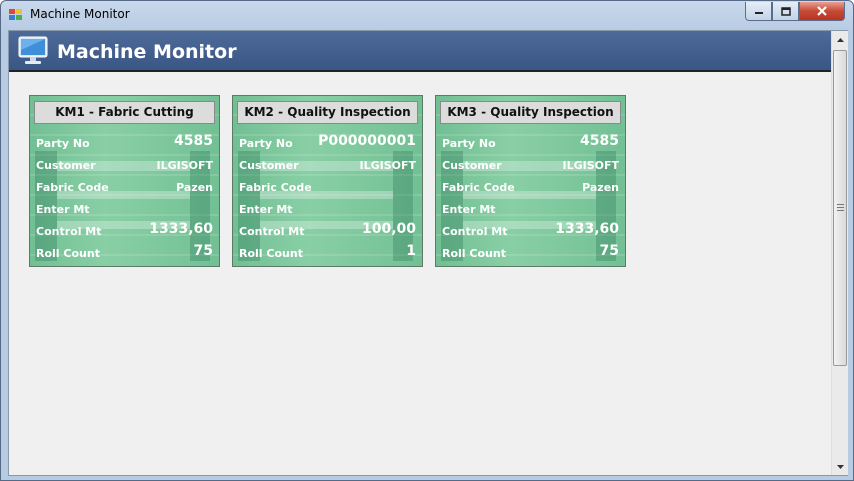  I want to click on card-title: KM2 - Quality Inspection, so click(327, 112).